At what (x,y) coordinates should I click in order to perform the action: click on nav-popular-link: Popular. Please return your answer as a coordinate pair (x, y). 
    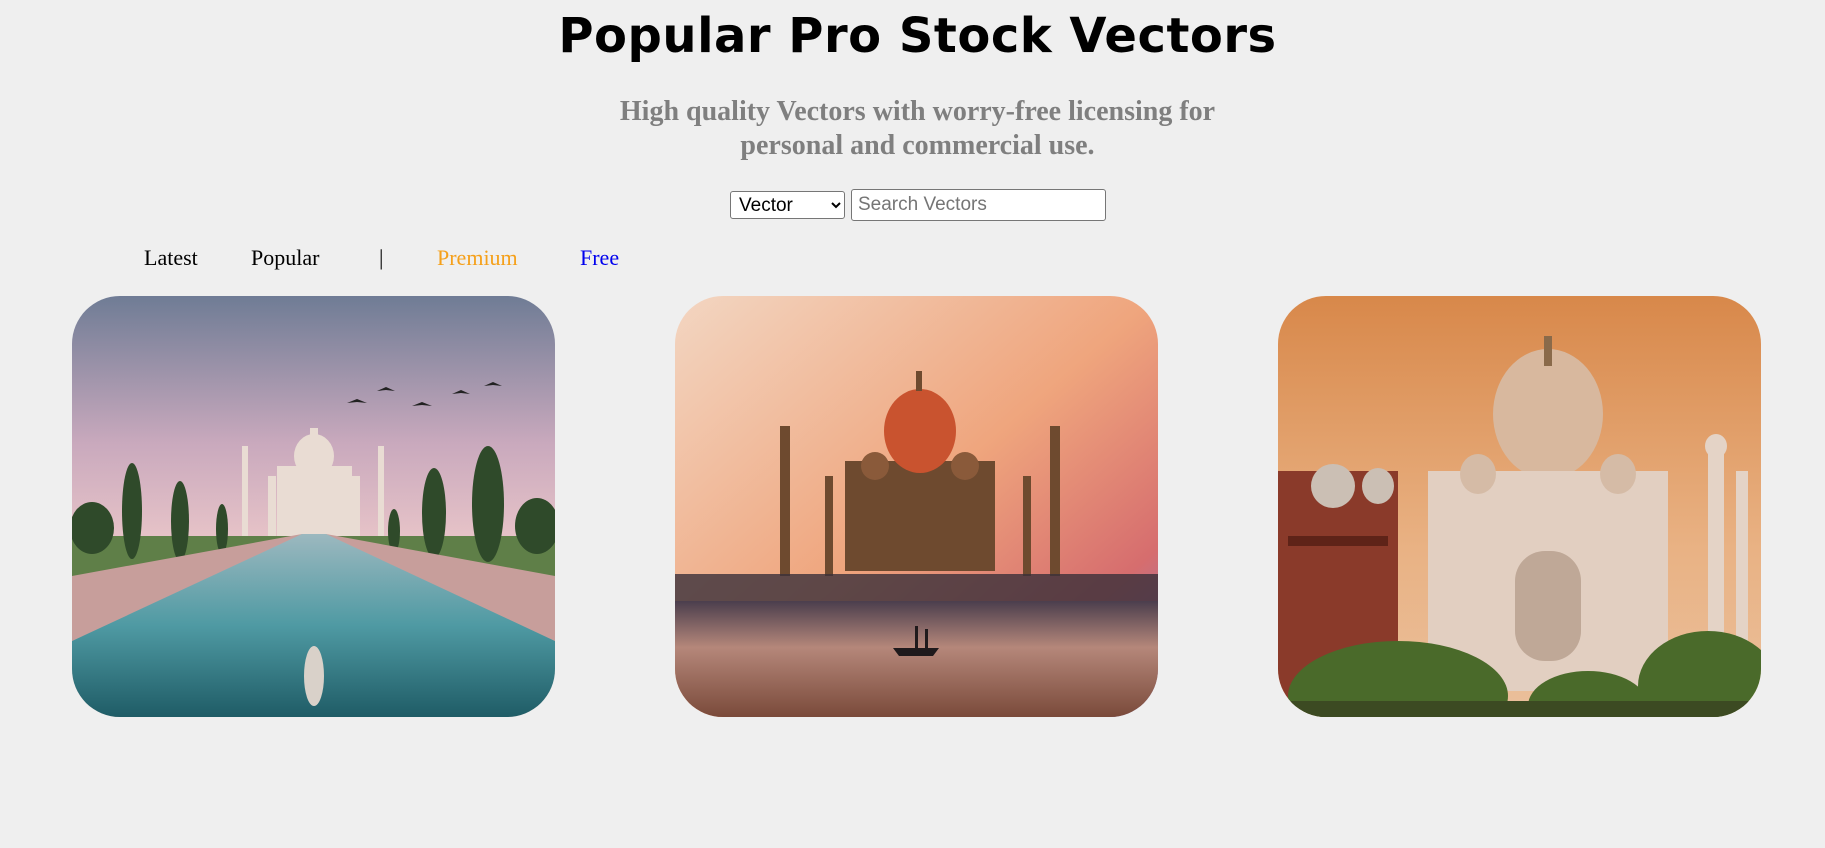
    Looking at the image, I should click on (285, 258).